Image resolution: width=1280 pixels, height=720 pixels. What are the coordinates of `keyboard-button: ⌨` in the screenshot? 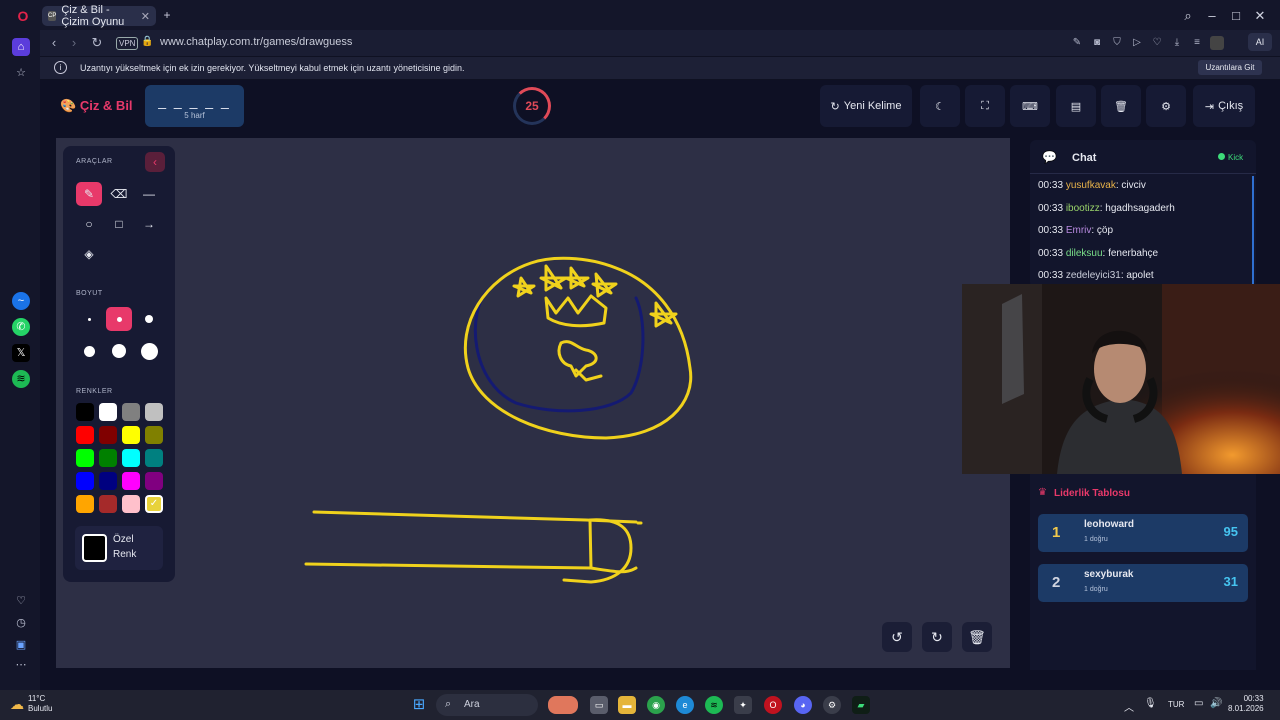 It's located at (1030, 106).